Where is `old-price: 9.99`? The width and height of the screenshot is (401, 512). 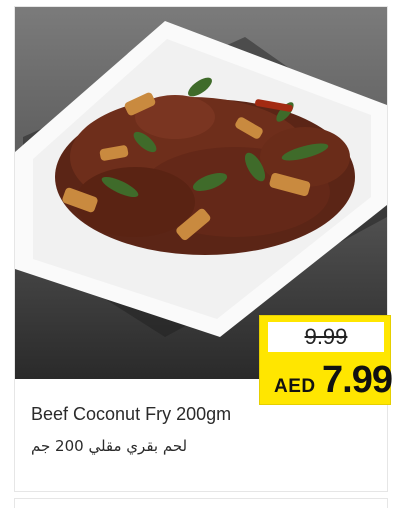
old-price: 9.99 is located at coordinates (326, 337).